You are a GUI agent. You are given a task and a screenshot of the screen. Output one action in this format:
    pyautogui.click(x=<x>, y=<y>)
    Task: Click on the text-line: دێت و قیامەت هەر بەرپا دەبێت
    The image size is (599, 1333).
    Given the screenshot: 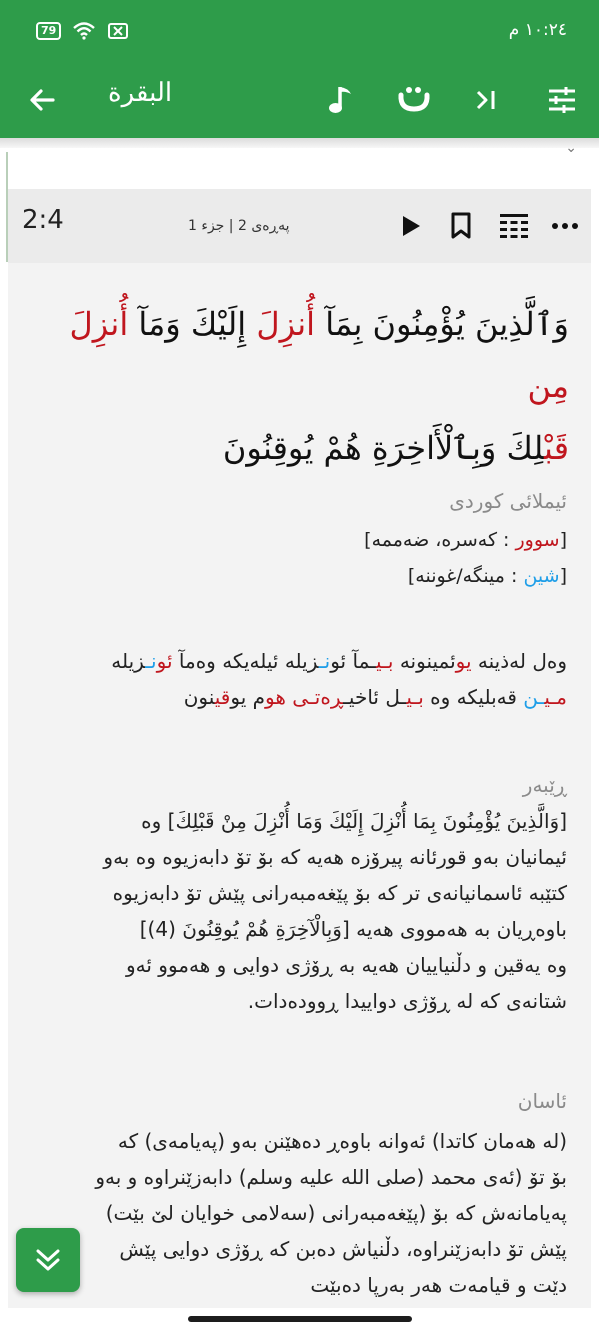 What is the action you would take?
    pyautogui.click(x=438, y=1285)
    